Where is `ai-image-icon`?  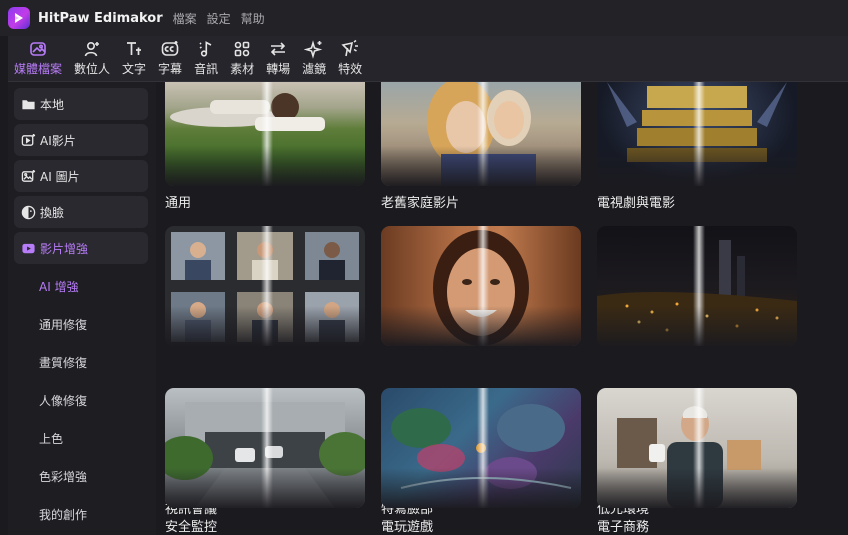
ai-image-icon is located at coordinates (28, 176).